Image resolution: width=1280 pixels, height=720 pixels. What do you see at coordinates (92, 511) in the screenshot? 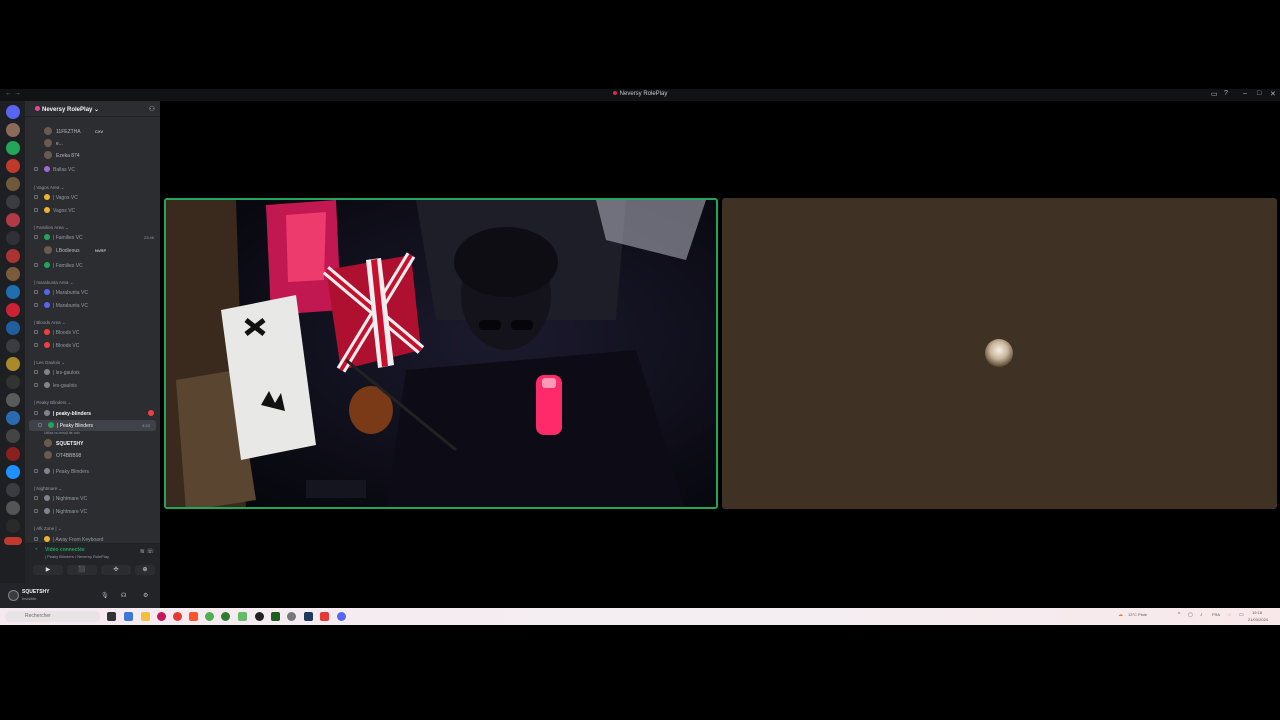
I see `channel-item: | Nightmare VC` at bounding box center [92, 511].